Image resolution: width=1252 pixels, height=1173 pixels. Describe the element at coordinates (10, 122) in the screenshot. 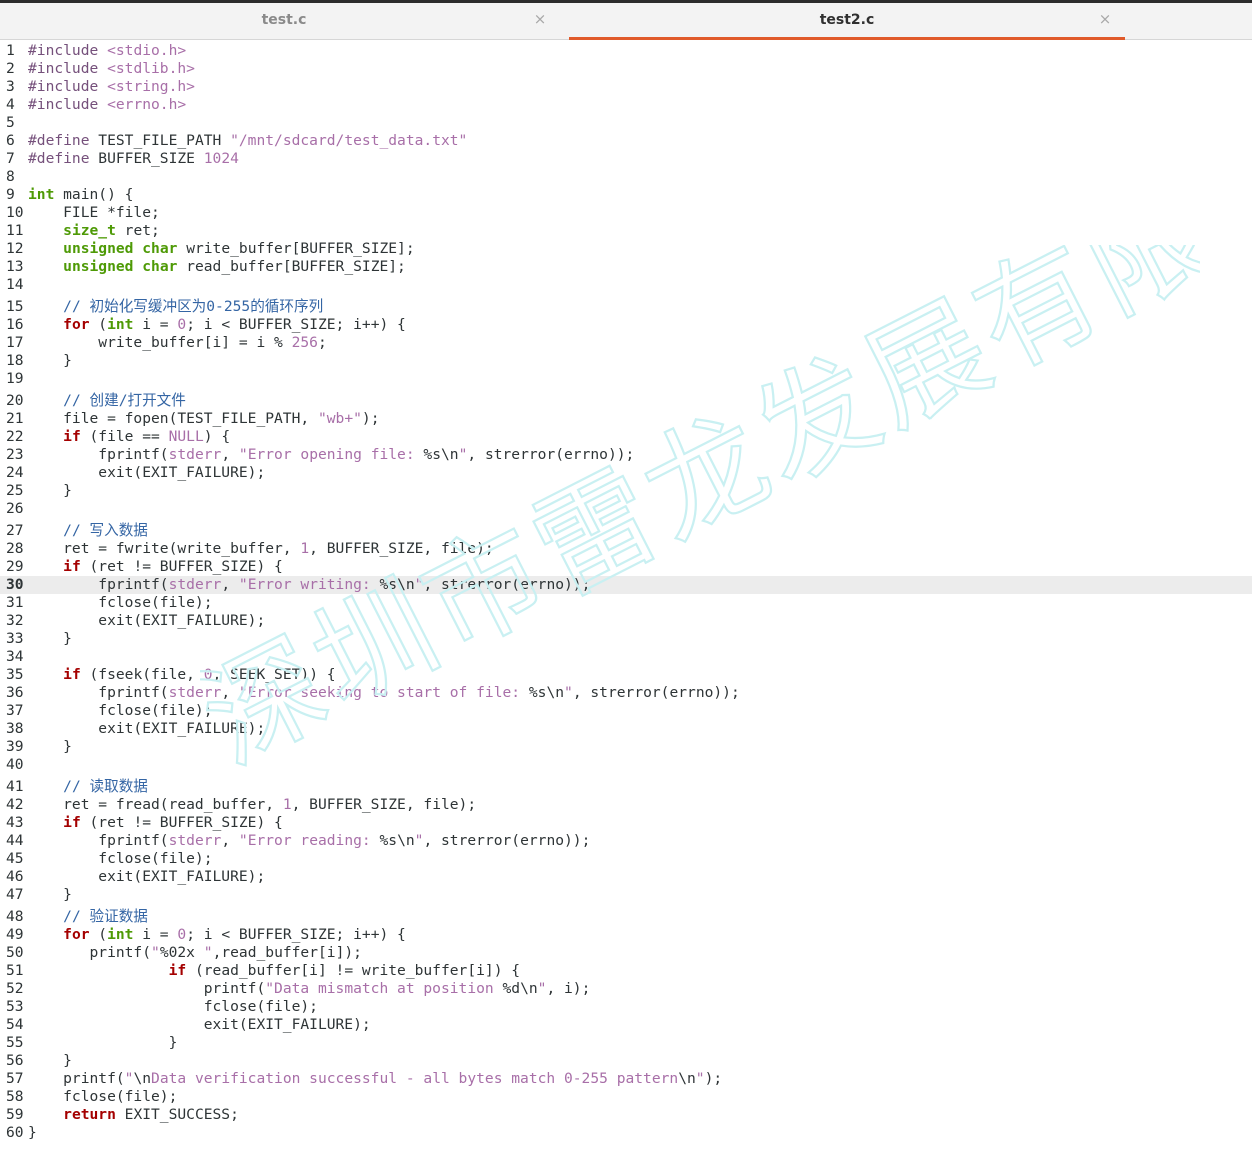

I see `line-number: 5` at that location.